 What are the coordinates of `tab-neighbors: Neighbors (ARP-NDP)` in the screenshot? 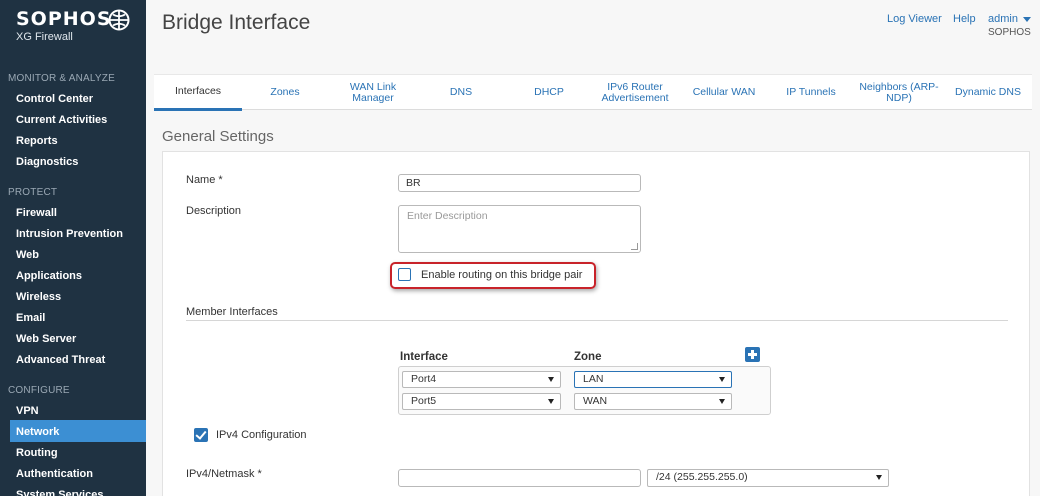 It's located at (899, 92).